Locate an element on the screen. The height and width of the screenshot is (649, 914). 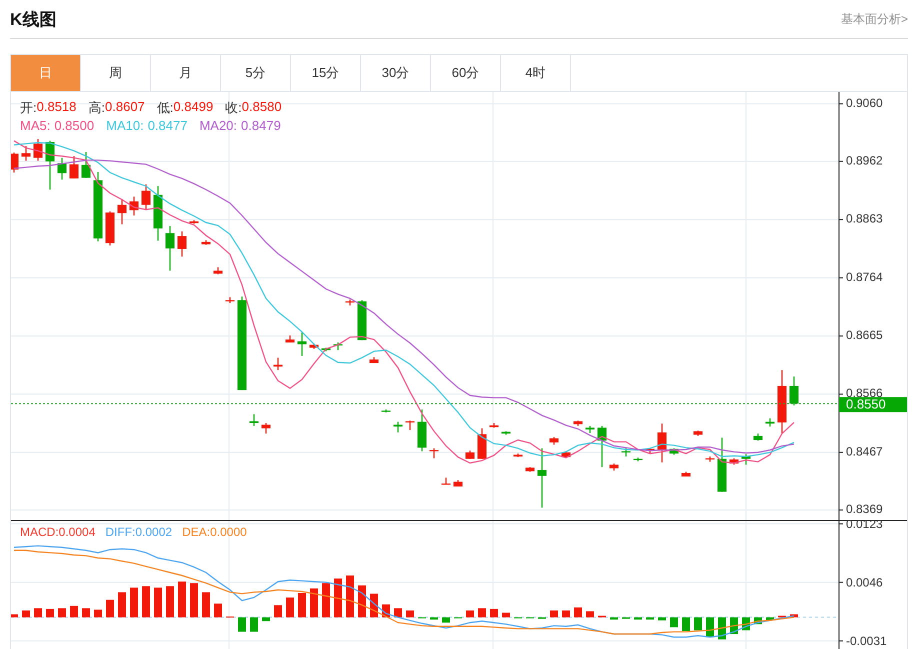
quote-value: 0.8518 is located at coordinates (56, 107).